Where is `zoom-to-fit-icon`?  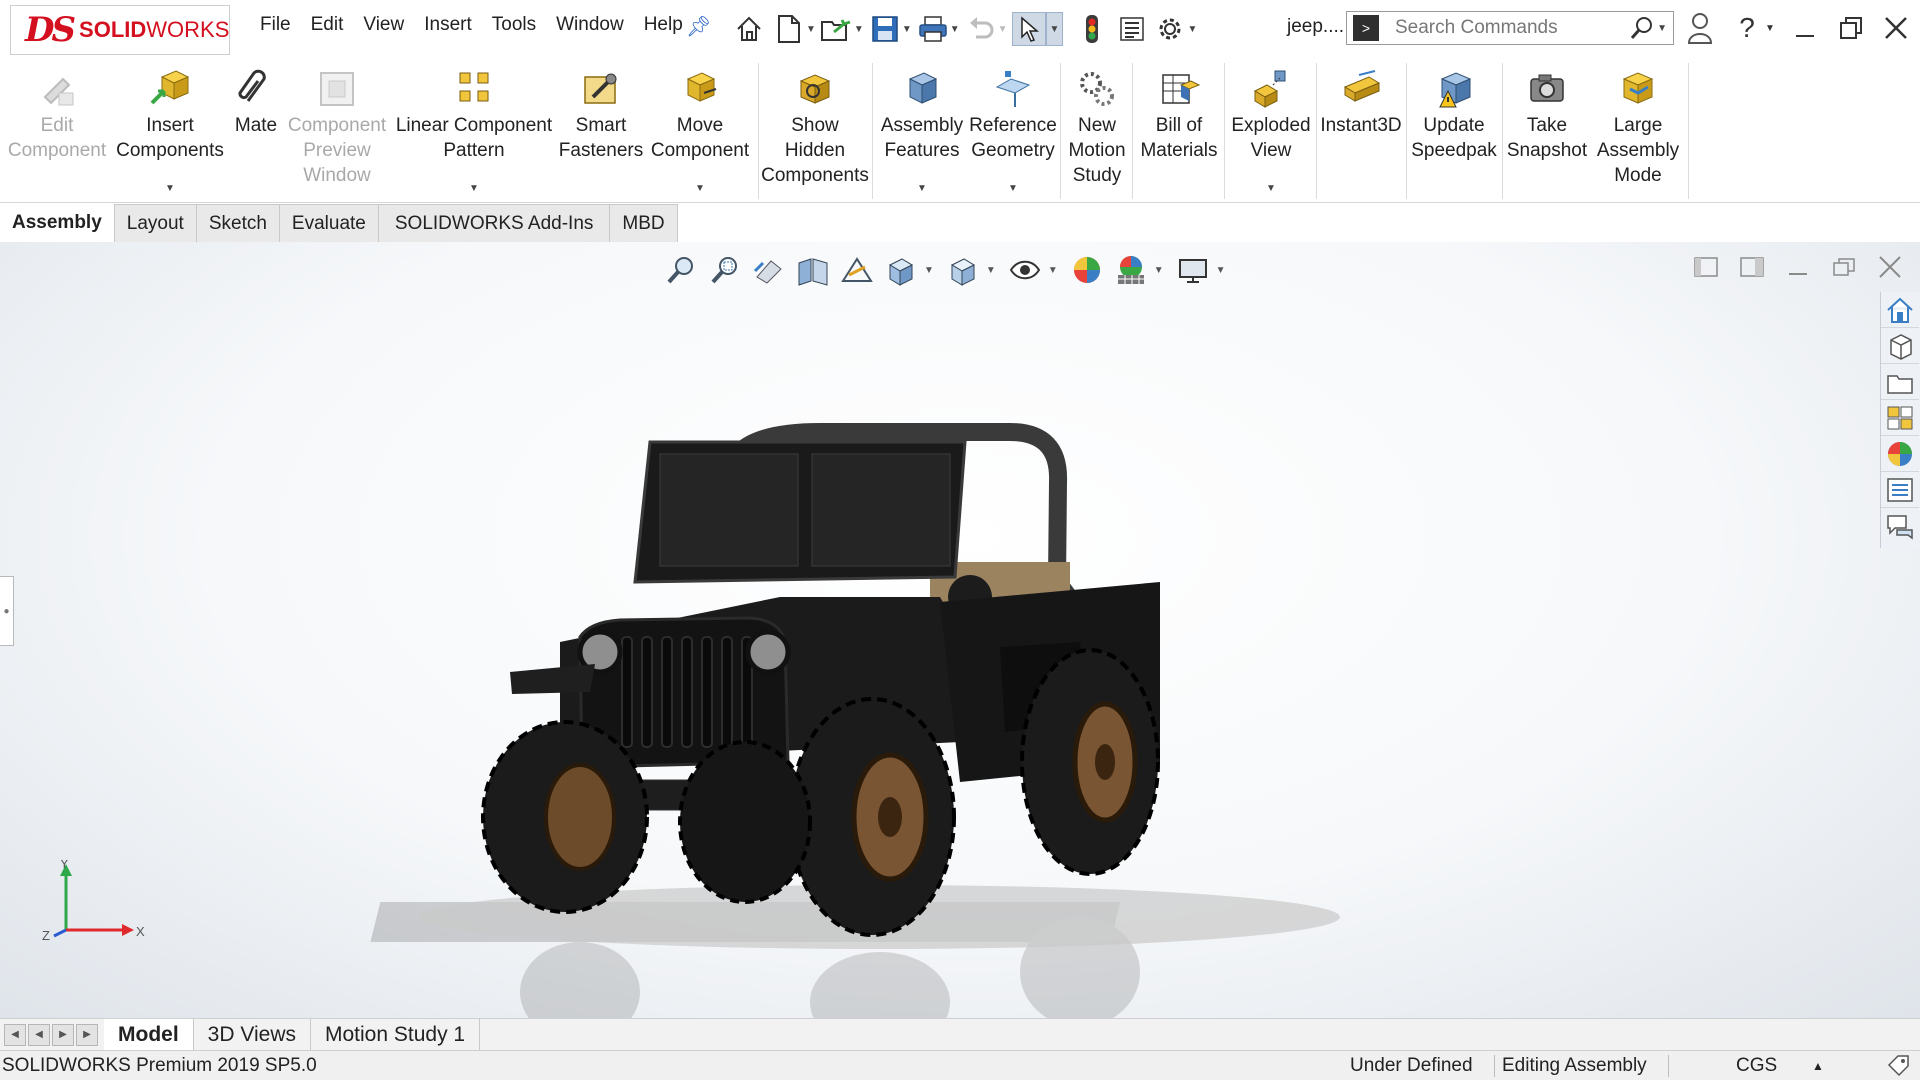 zoom-to-fit-icon is located at coordinates (681, 270).